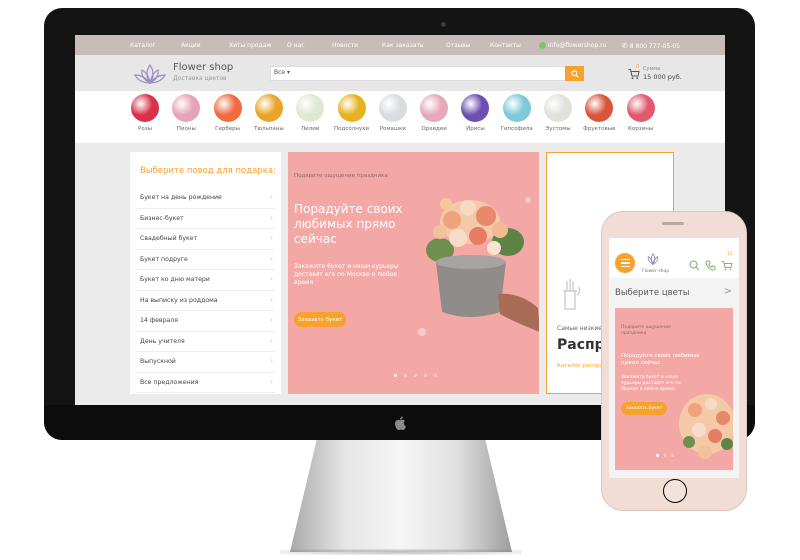 The width and height of the screenshot is (800, 560). Describe the element at coordinates (205, 239) in the screenshot. I see `occasion-item: Свадебный букет ›` at that location.